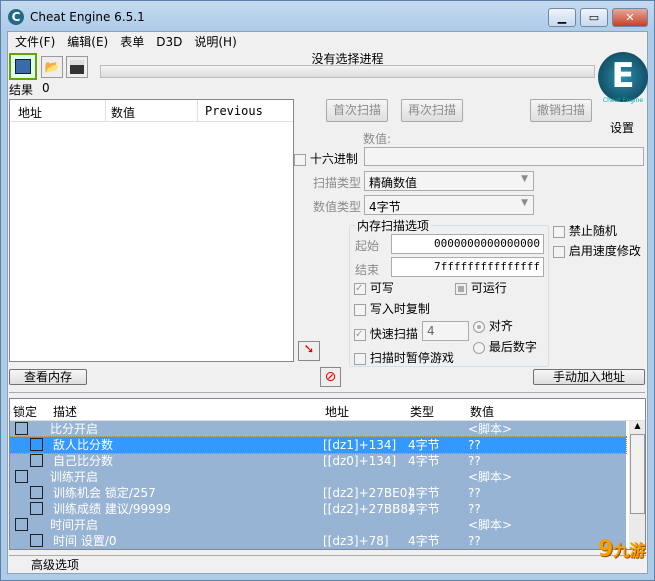 The image size is (655, 581). Describe the element at coordinates (432, 110) in the screenshot. I see `next-scan-button: 再次扫描` at that location.